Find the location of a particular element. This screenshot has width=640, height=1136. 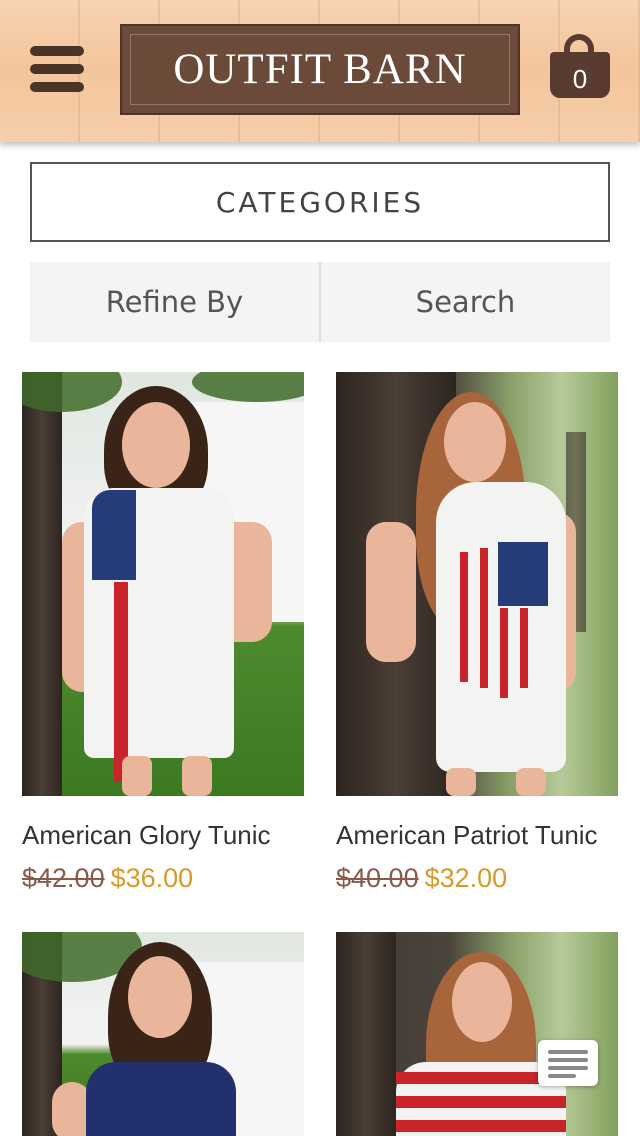

refine-by-label: Refine By is located at coordinates (174, 302).